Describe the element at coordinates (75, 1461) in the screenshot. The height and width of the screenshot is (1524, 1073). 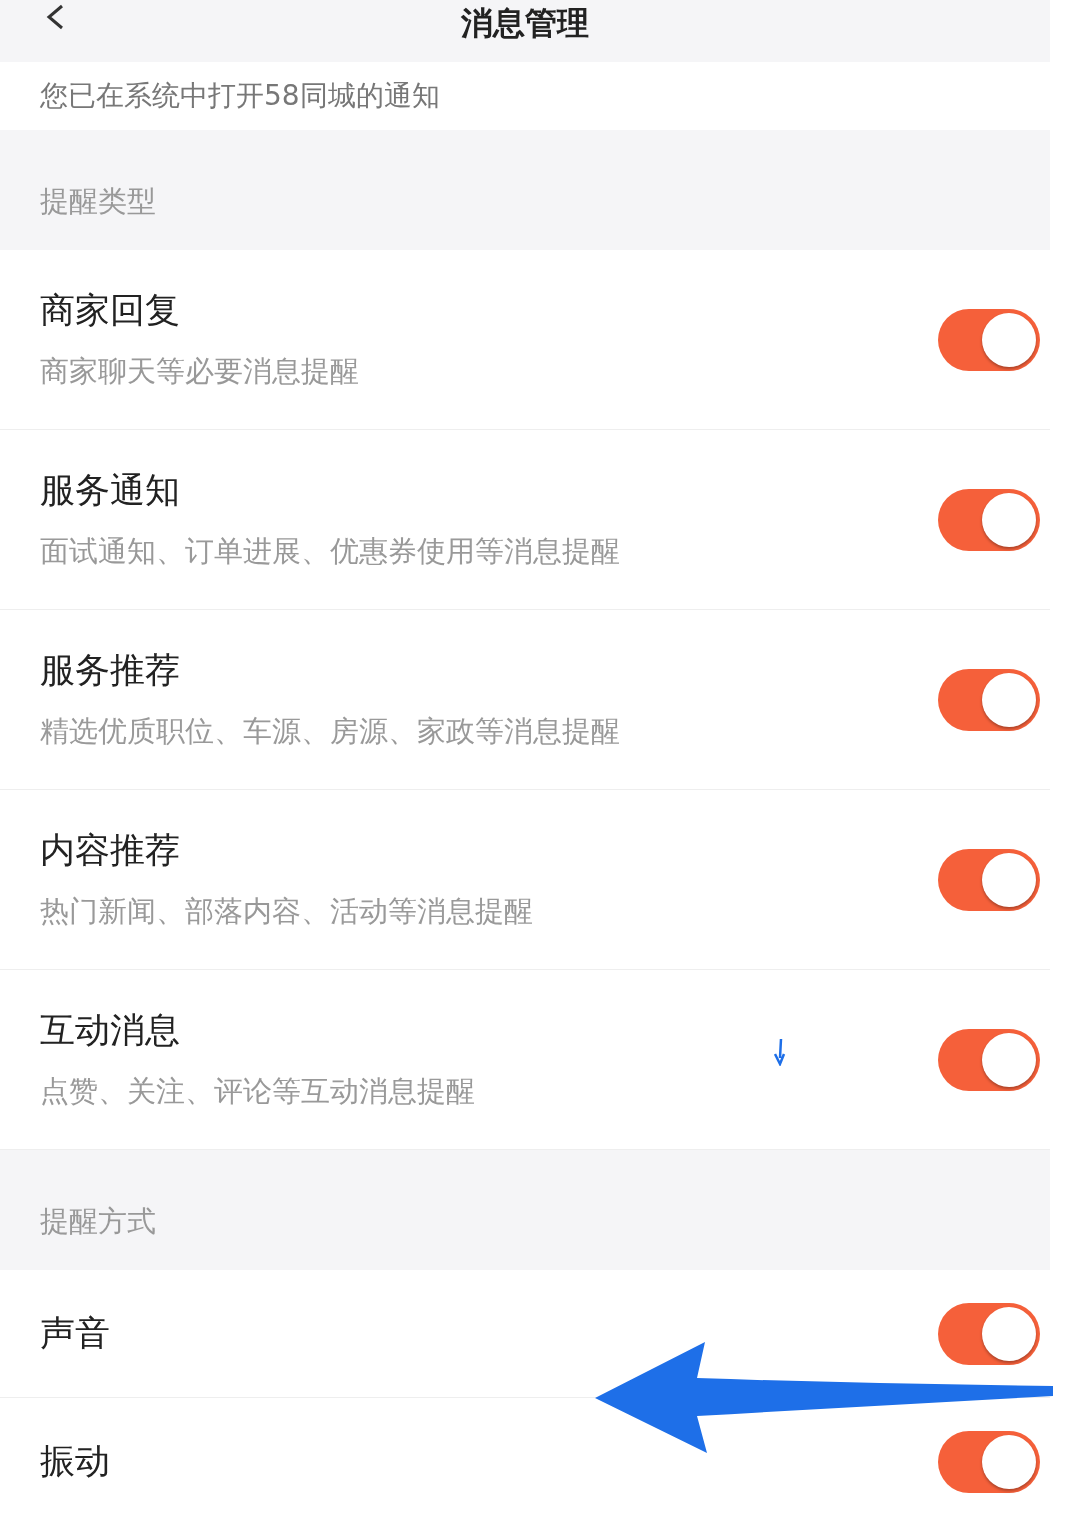
I see `setting-title: 振动` at that location.